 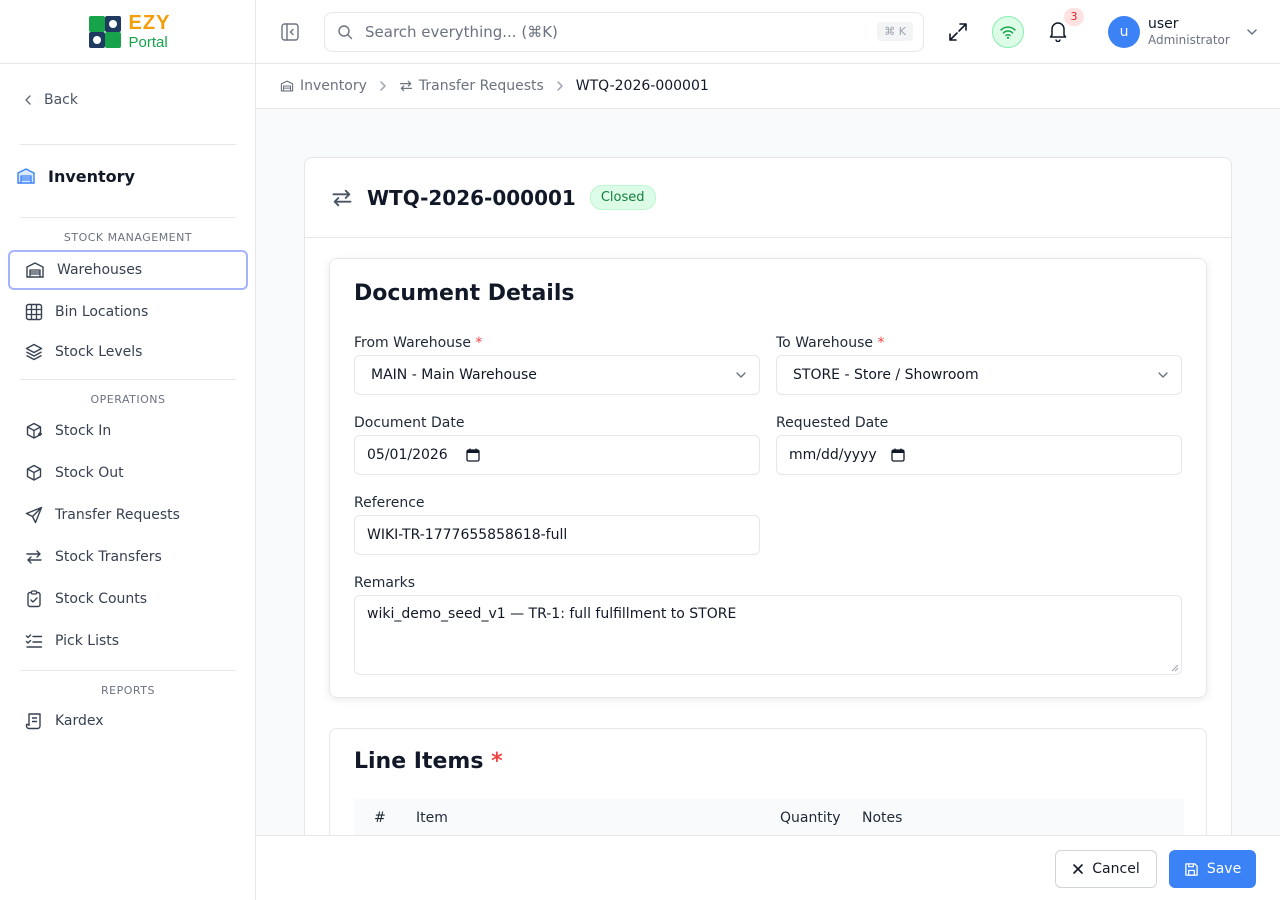 What do you see at coordinates (1163, 375) in the screenshot?
I see `chevron-down-icon` at bounding box center [1163, 375].